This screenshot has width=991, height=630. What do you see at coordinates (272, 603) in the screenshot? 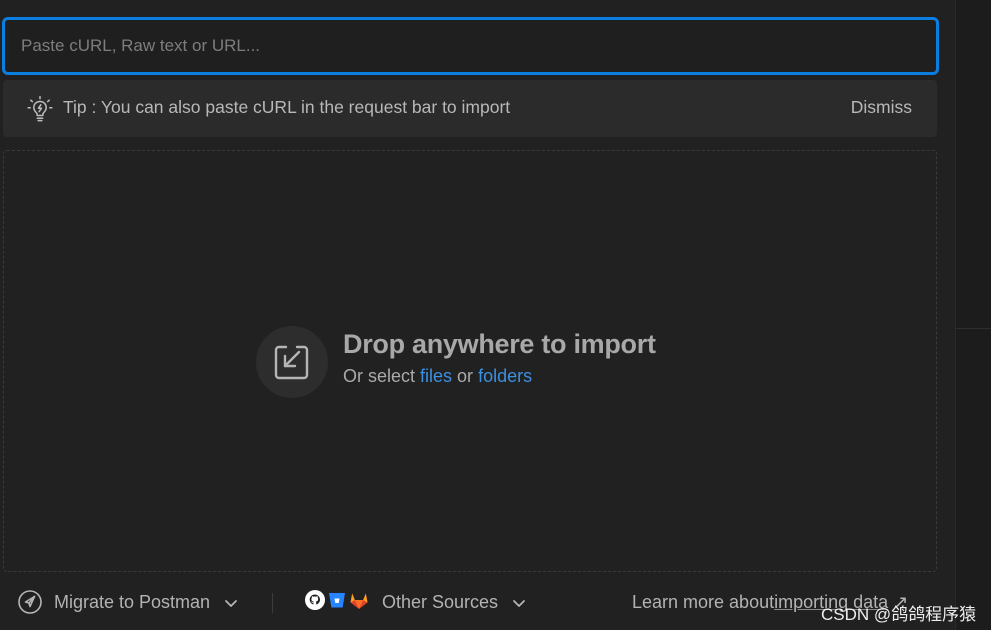
I see `footer-divider` at bounding box center [272, 603].